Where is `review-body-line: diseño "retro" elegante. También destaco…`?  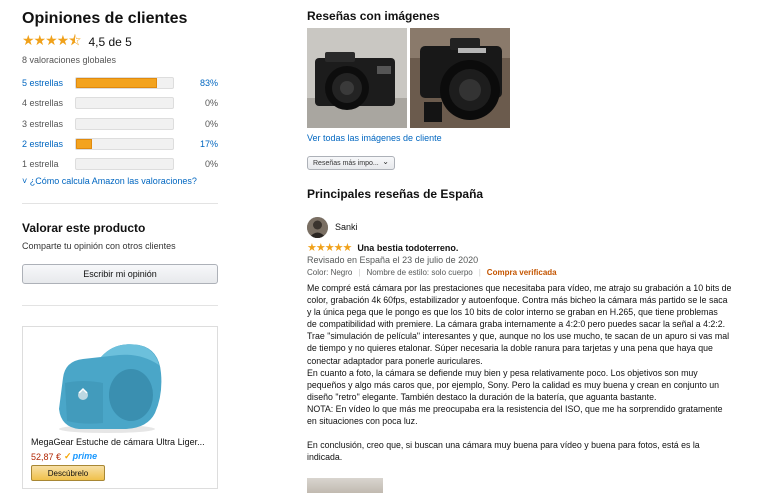 review-body-line: diseño "retro" elegante. También destaco… is located at coordinates (482, 396).